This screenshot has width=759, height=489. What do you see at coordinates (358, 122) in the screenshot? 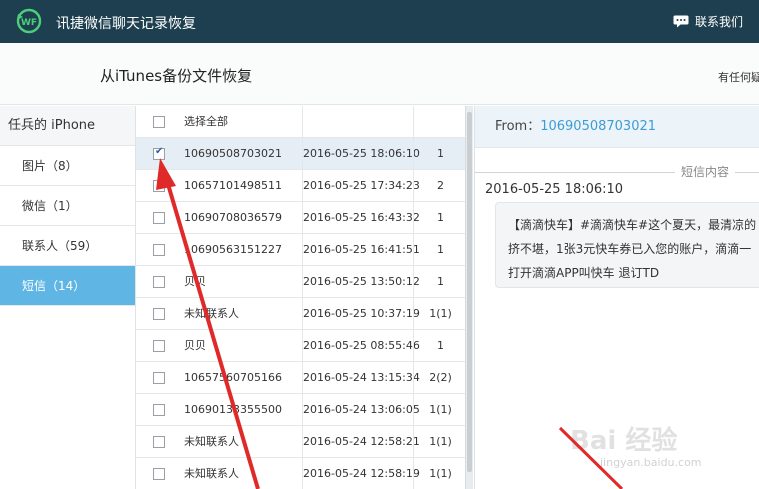
I see `header-cell-time` at bounding box center [358, 122].